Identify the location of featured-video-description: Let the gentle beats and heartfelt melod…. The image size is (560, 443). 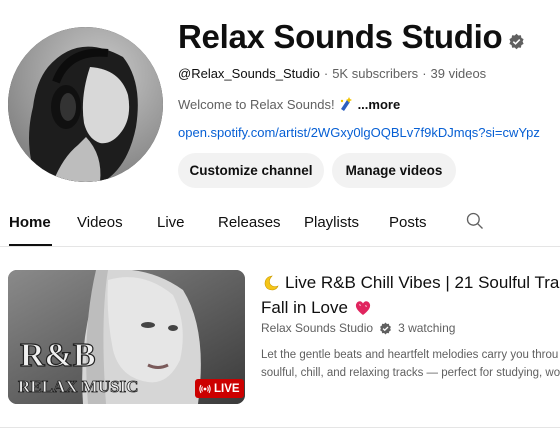
(410, 364).